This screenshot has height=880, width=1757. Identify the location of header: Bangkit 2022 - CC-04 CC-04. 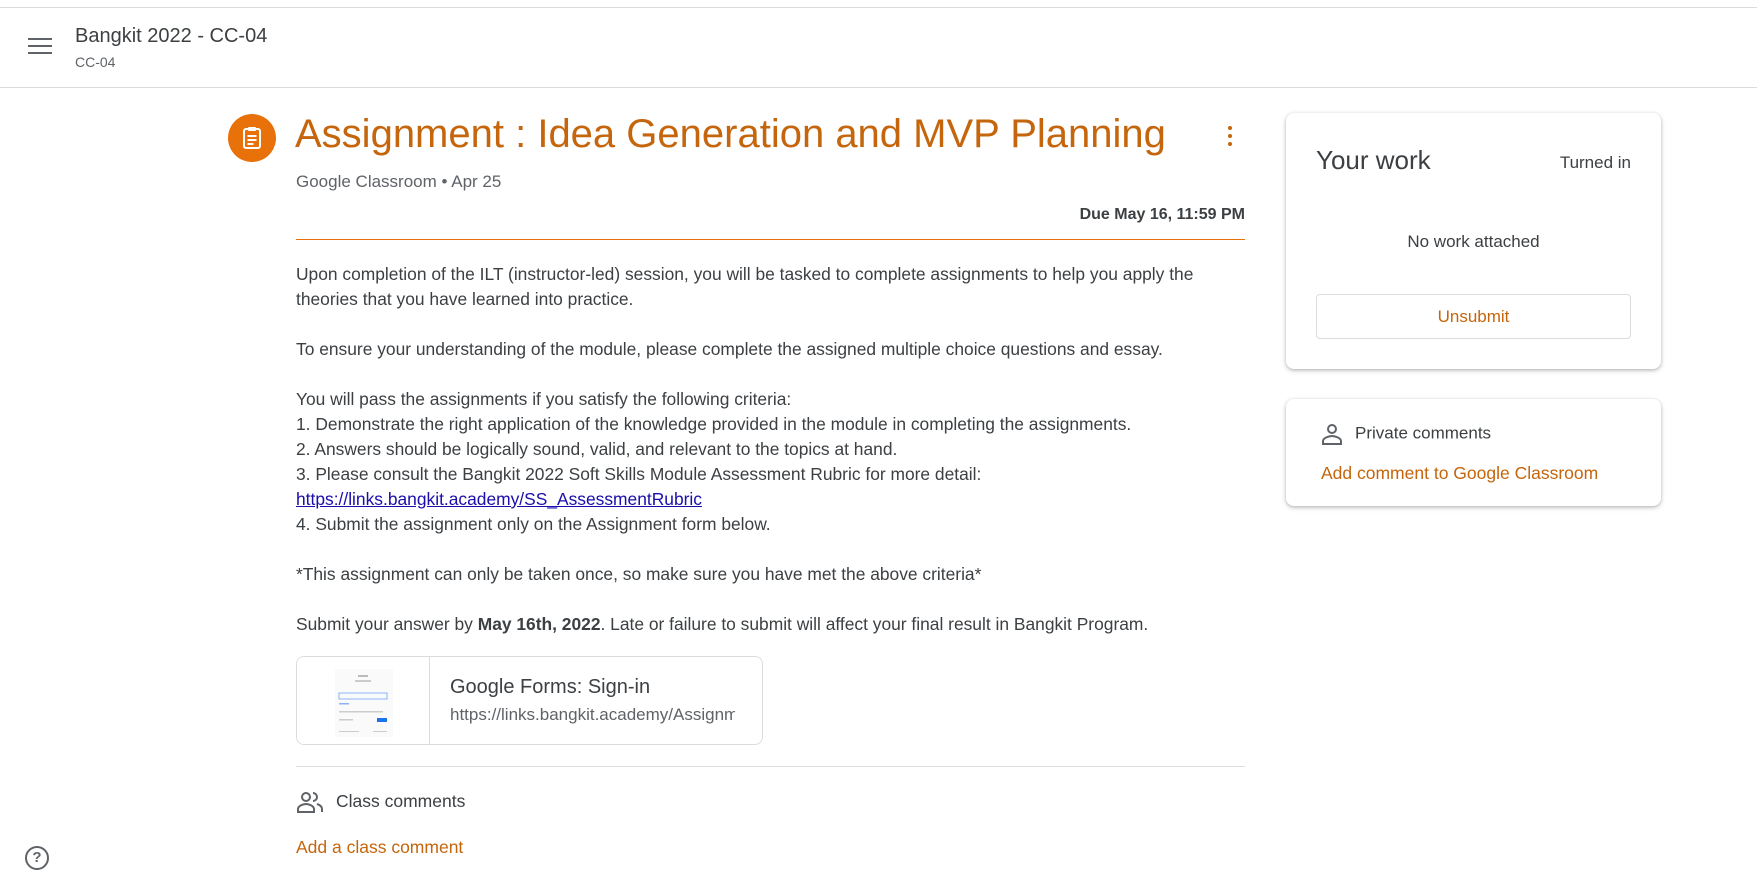
(878, 48).